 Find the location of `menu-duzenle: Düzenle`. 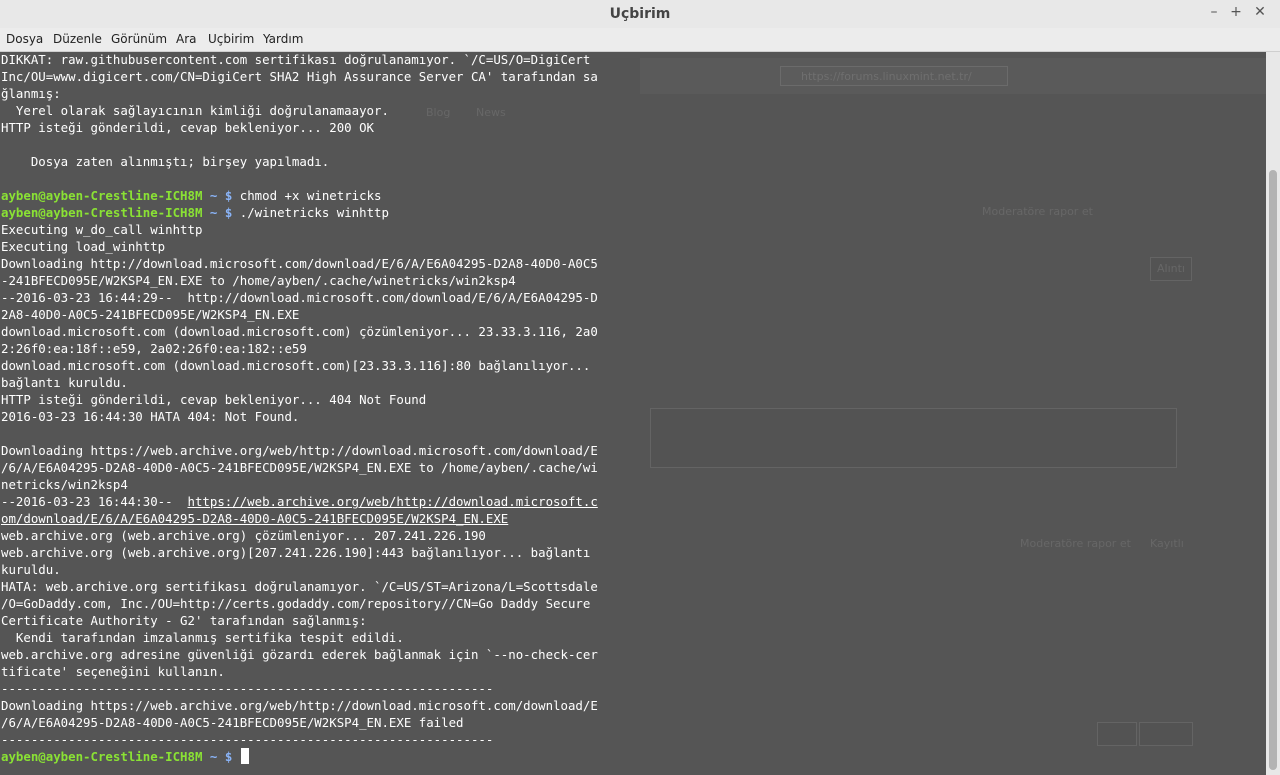

menu-duzenle: Düzenle is located at coordinates (77, 39).